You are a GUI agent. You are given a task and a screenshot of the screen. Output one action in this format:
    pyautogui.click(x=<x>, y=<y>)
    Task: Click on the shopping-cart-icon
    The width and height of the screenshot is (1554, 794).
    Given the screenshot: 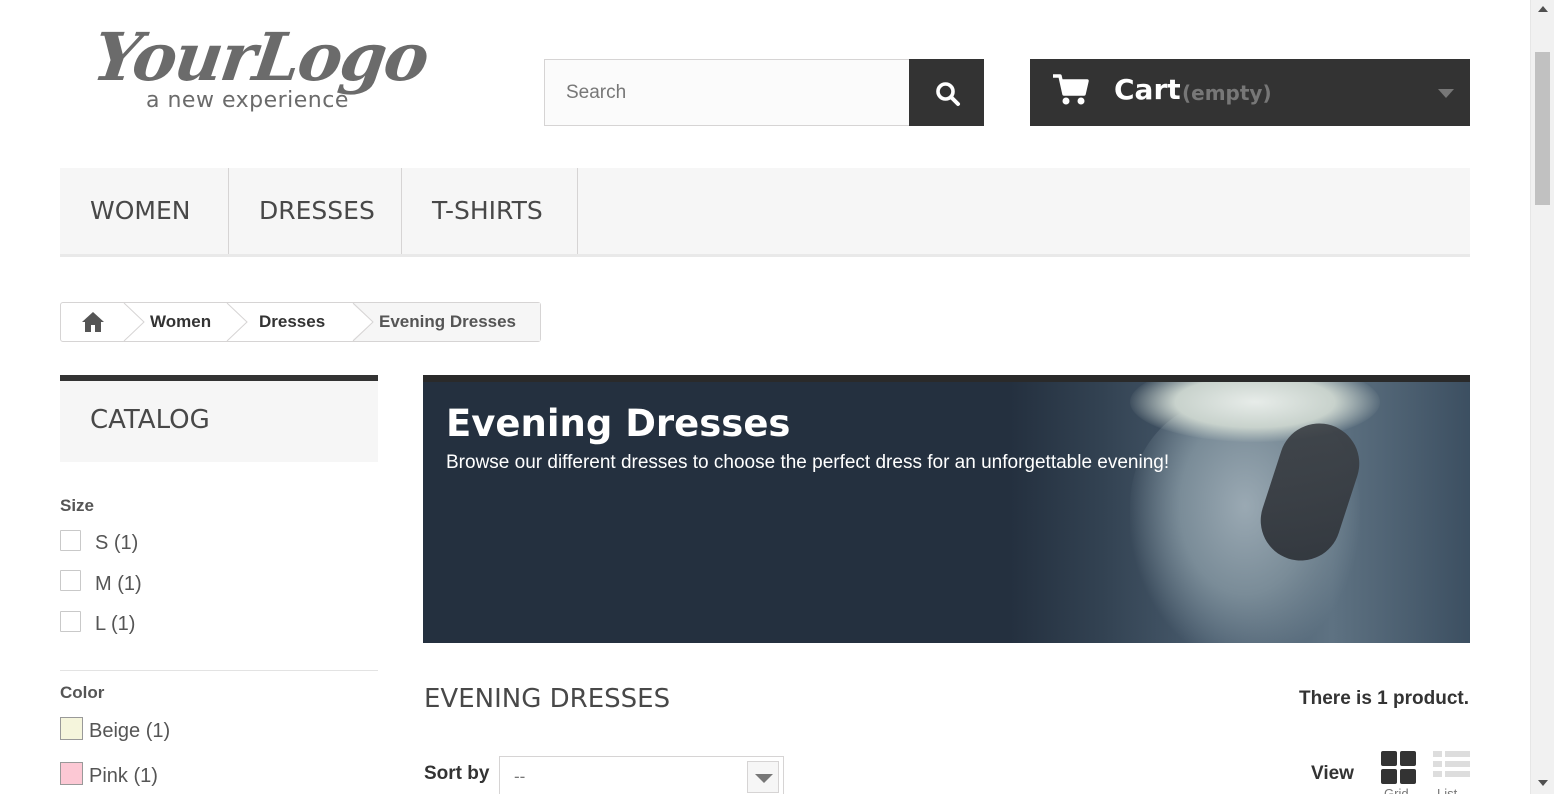 What is the action you would take?
    pyautogui.click(x=1071, y=89)
    